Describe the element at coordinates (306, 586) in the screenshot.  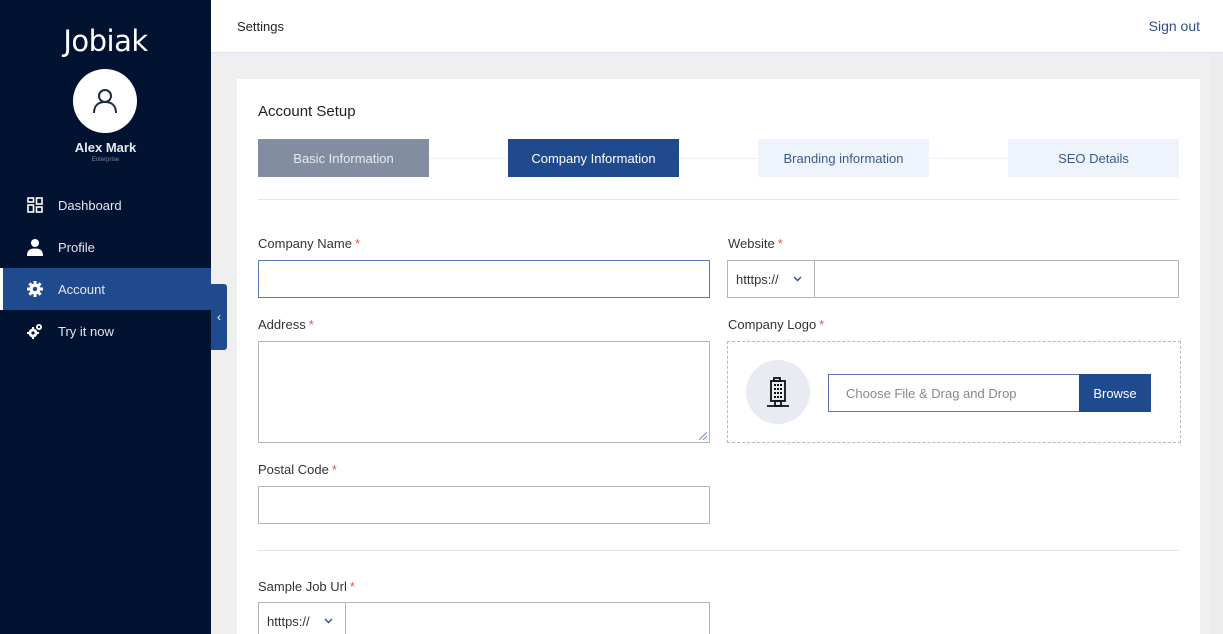
I see `sample-job-url-label: Sample Job Url *` at that location.